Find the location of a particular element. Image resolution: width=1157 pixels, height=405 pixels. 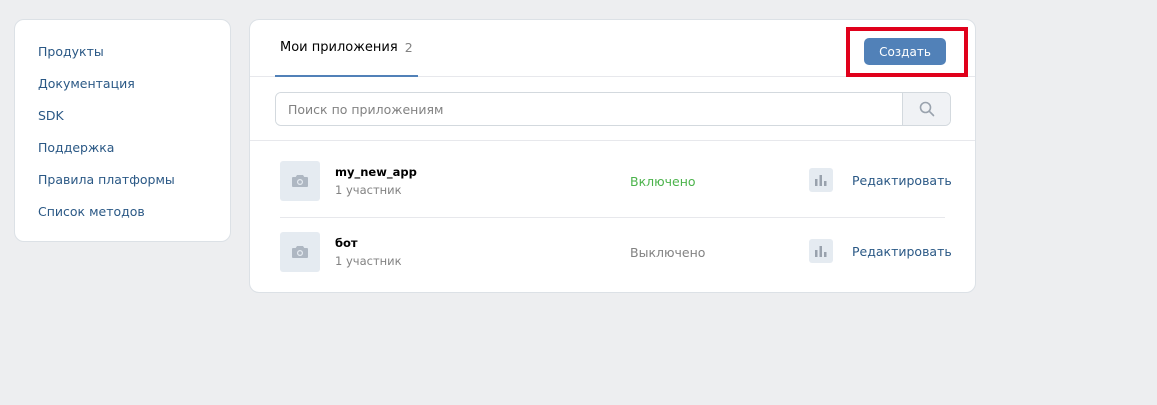

tab-my-apps: Мои приложения 2 is located at coordinates (346, 48).